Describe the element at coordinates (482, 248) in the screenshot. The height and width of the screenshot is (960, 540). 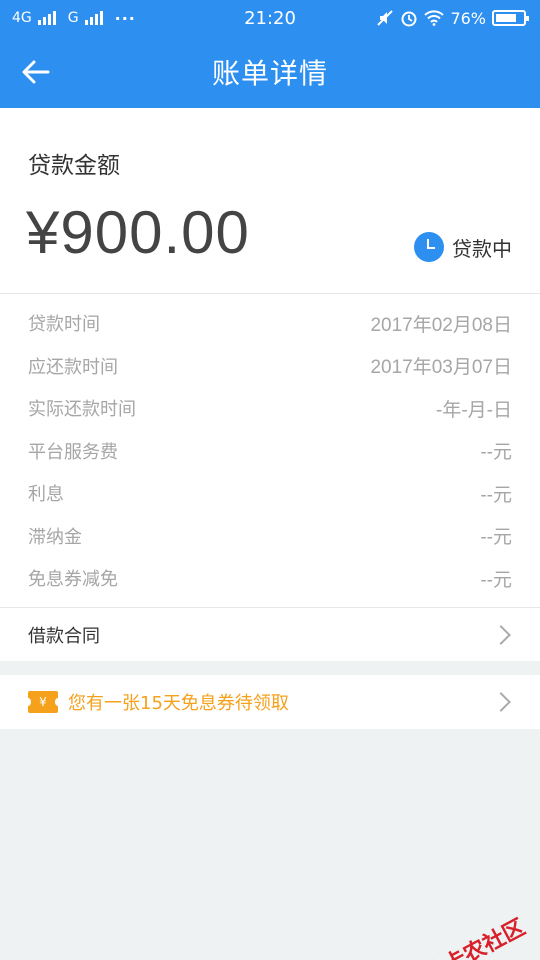
I see `loan-status-label: 贷款中` at that location.